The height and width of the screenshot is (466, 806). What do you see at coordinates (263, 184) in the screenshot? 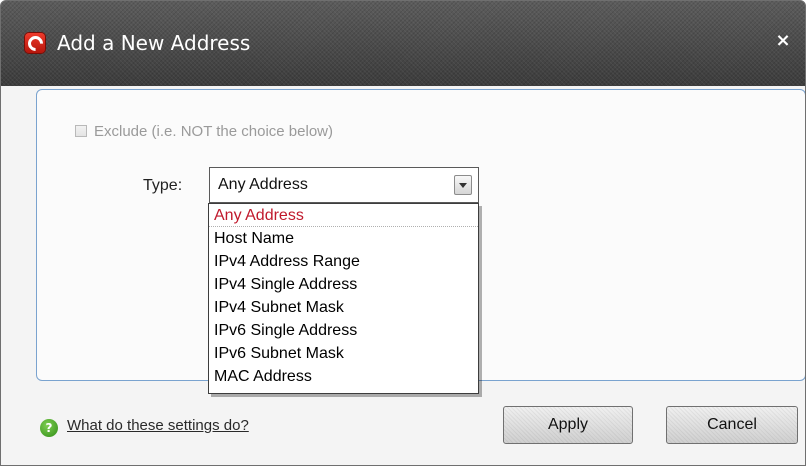
I see `type-select-value: Any Address` at bounding box center [263, 184].